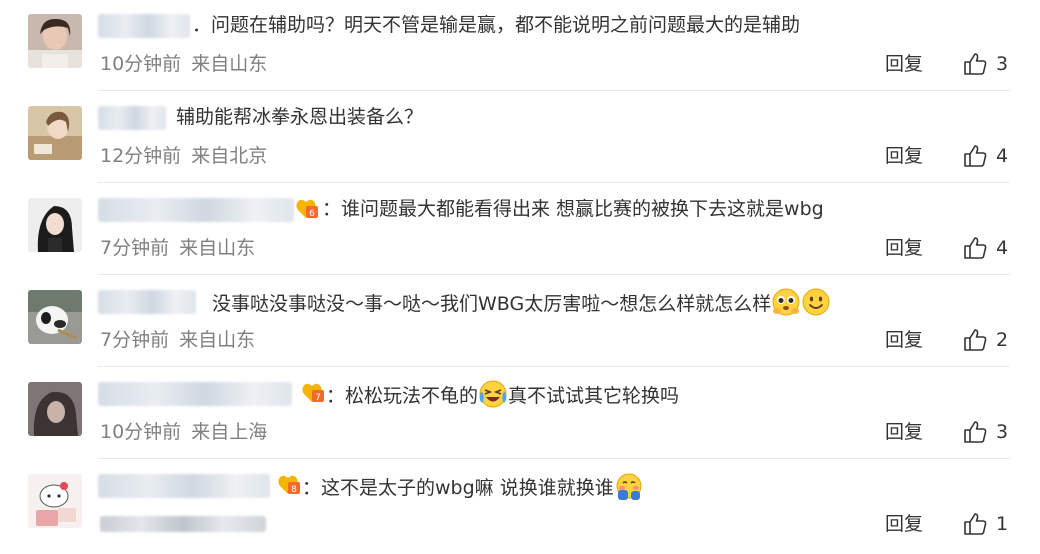  I want to click on like-count: 1, so click(1002, 524).